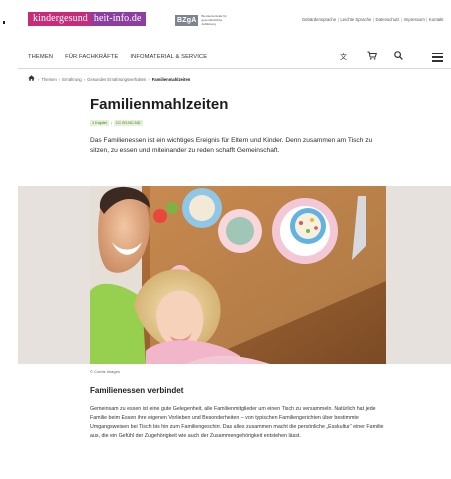 The height and width of the screenshot is (479, 451). What do you see at coordinates (105, 371) in the screenshot?
I see `image-credit: © Corbis Images` at bounding box center [105, 371].